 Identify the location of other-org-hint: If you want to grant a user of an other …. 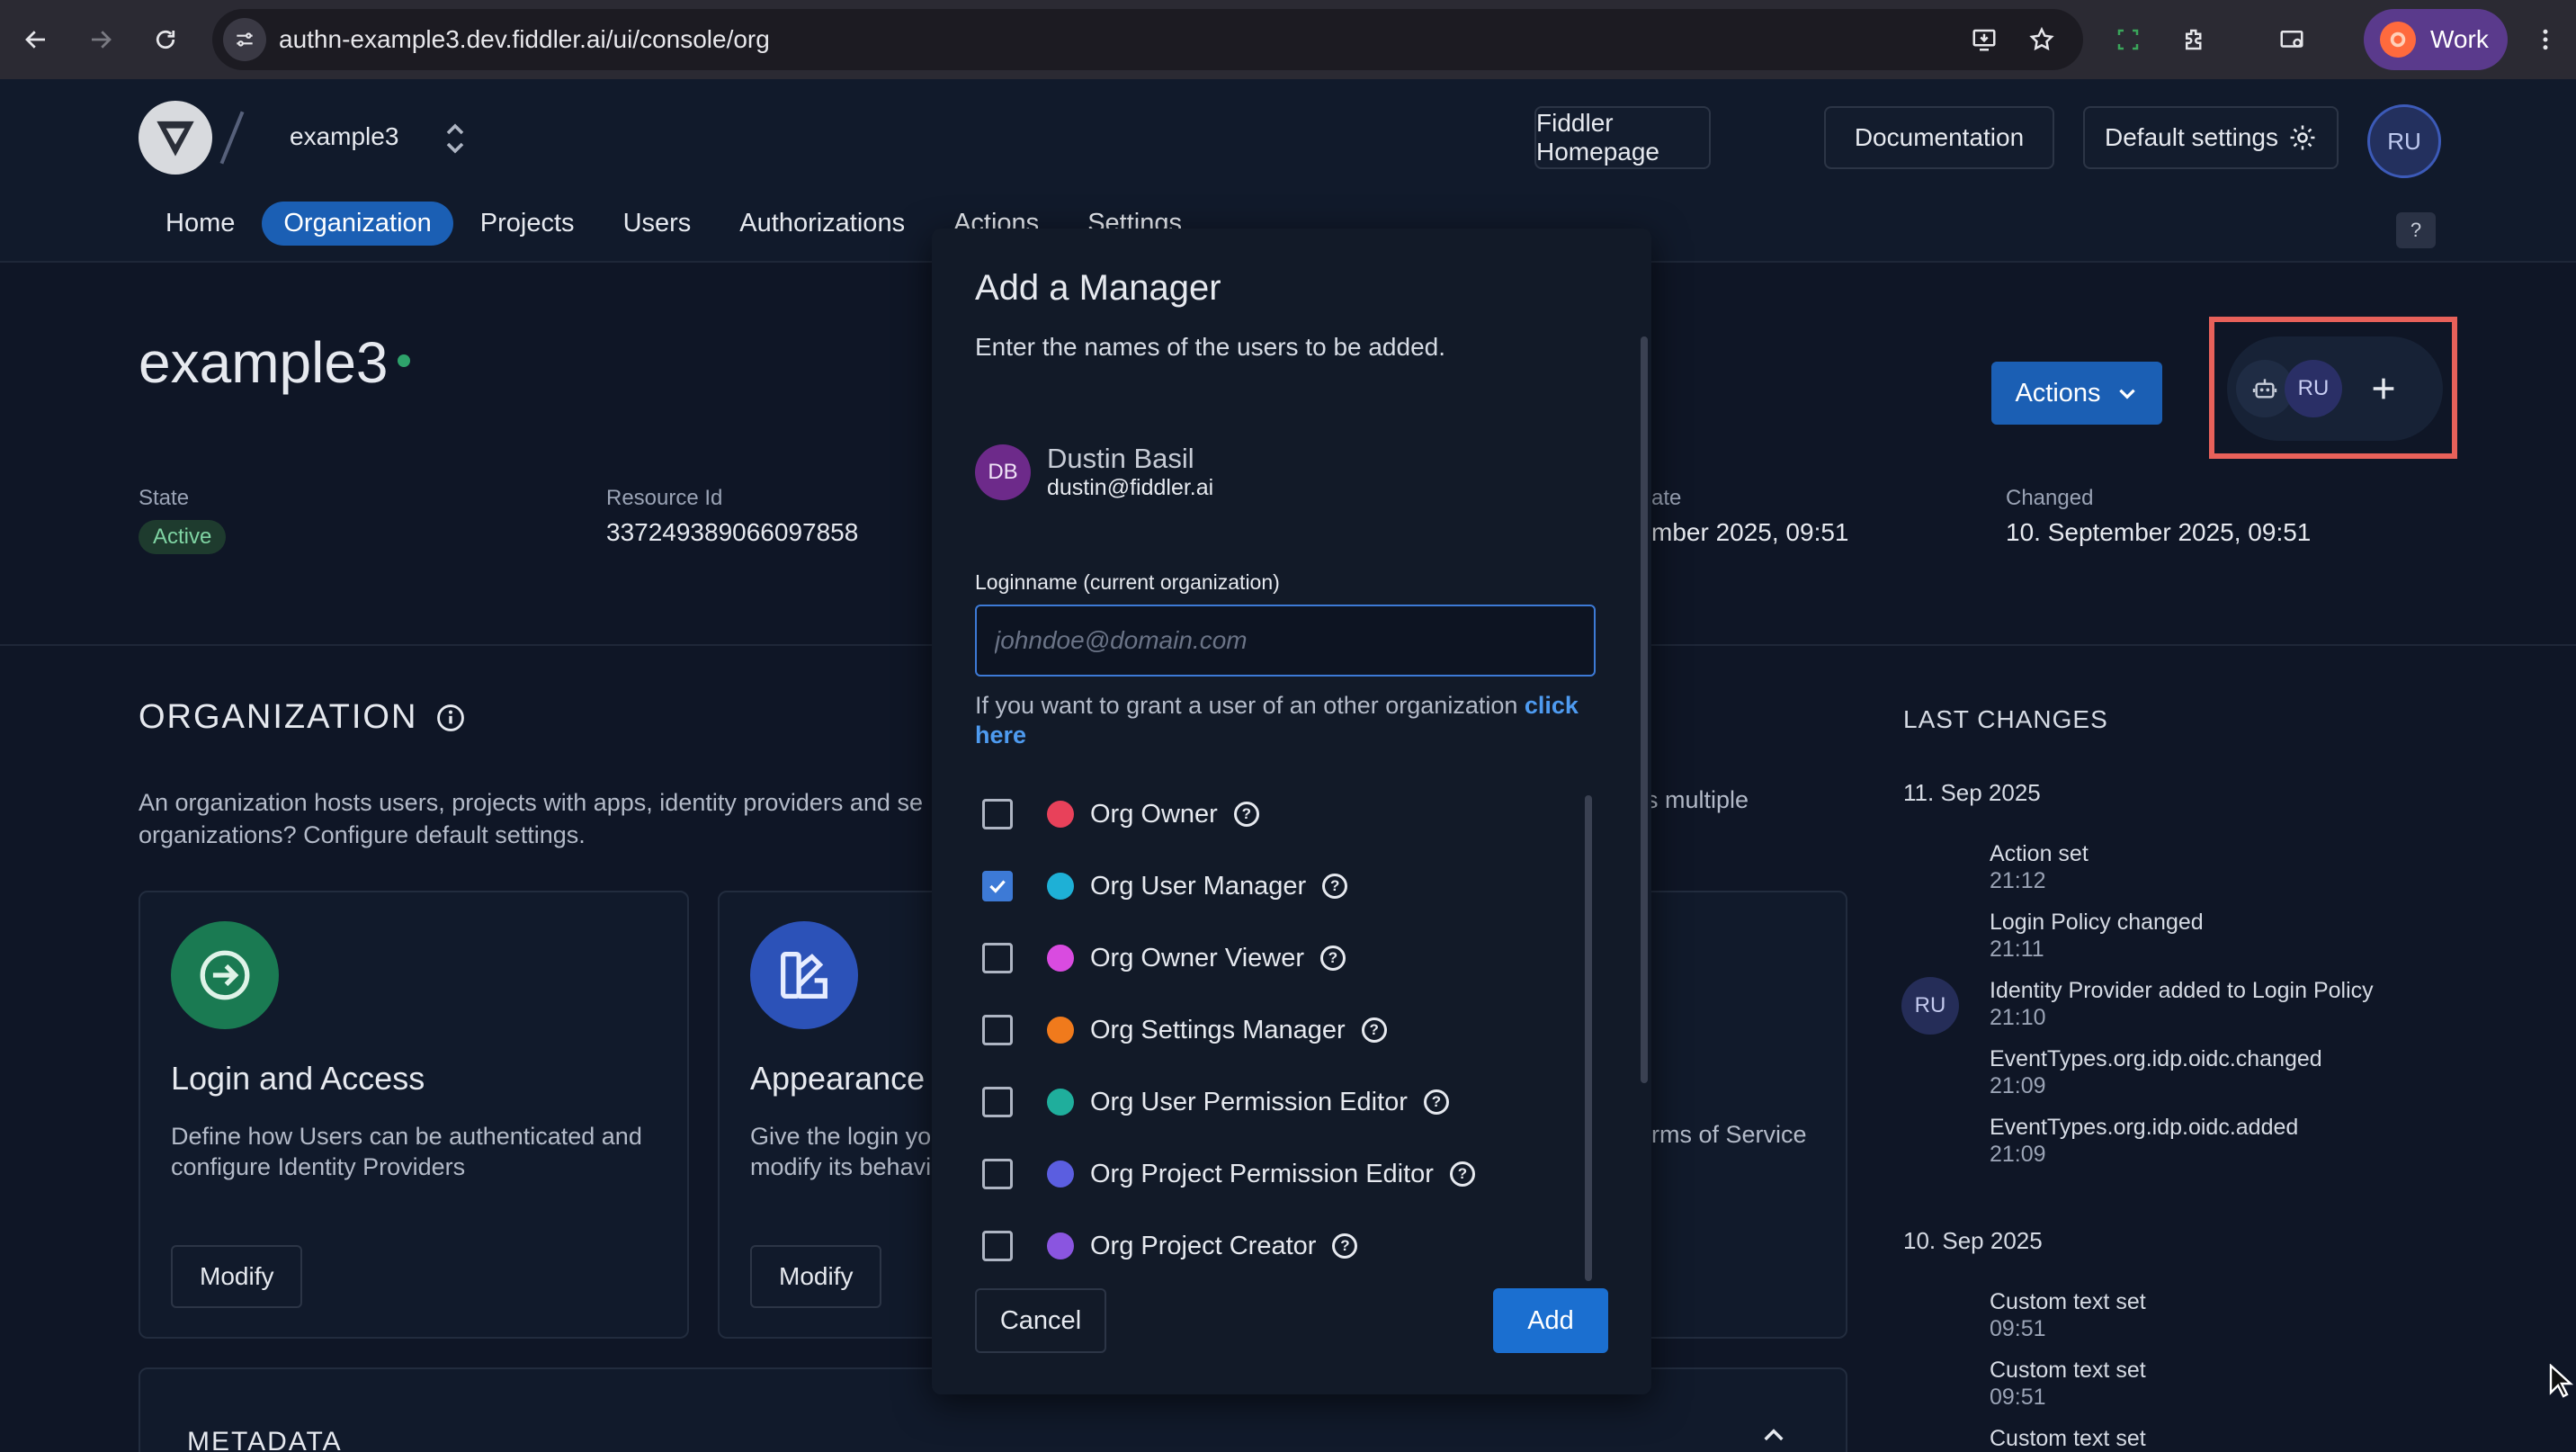
(1290, 720).